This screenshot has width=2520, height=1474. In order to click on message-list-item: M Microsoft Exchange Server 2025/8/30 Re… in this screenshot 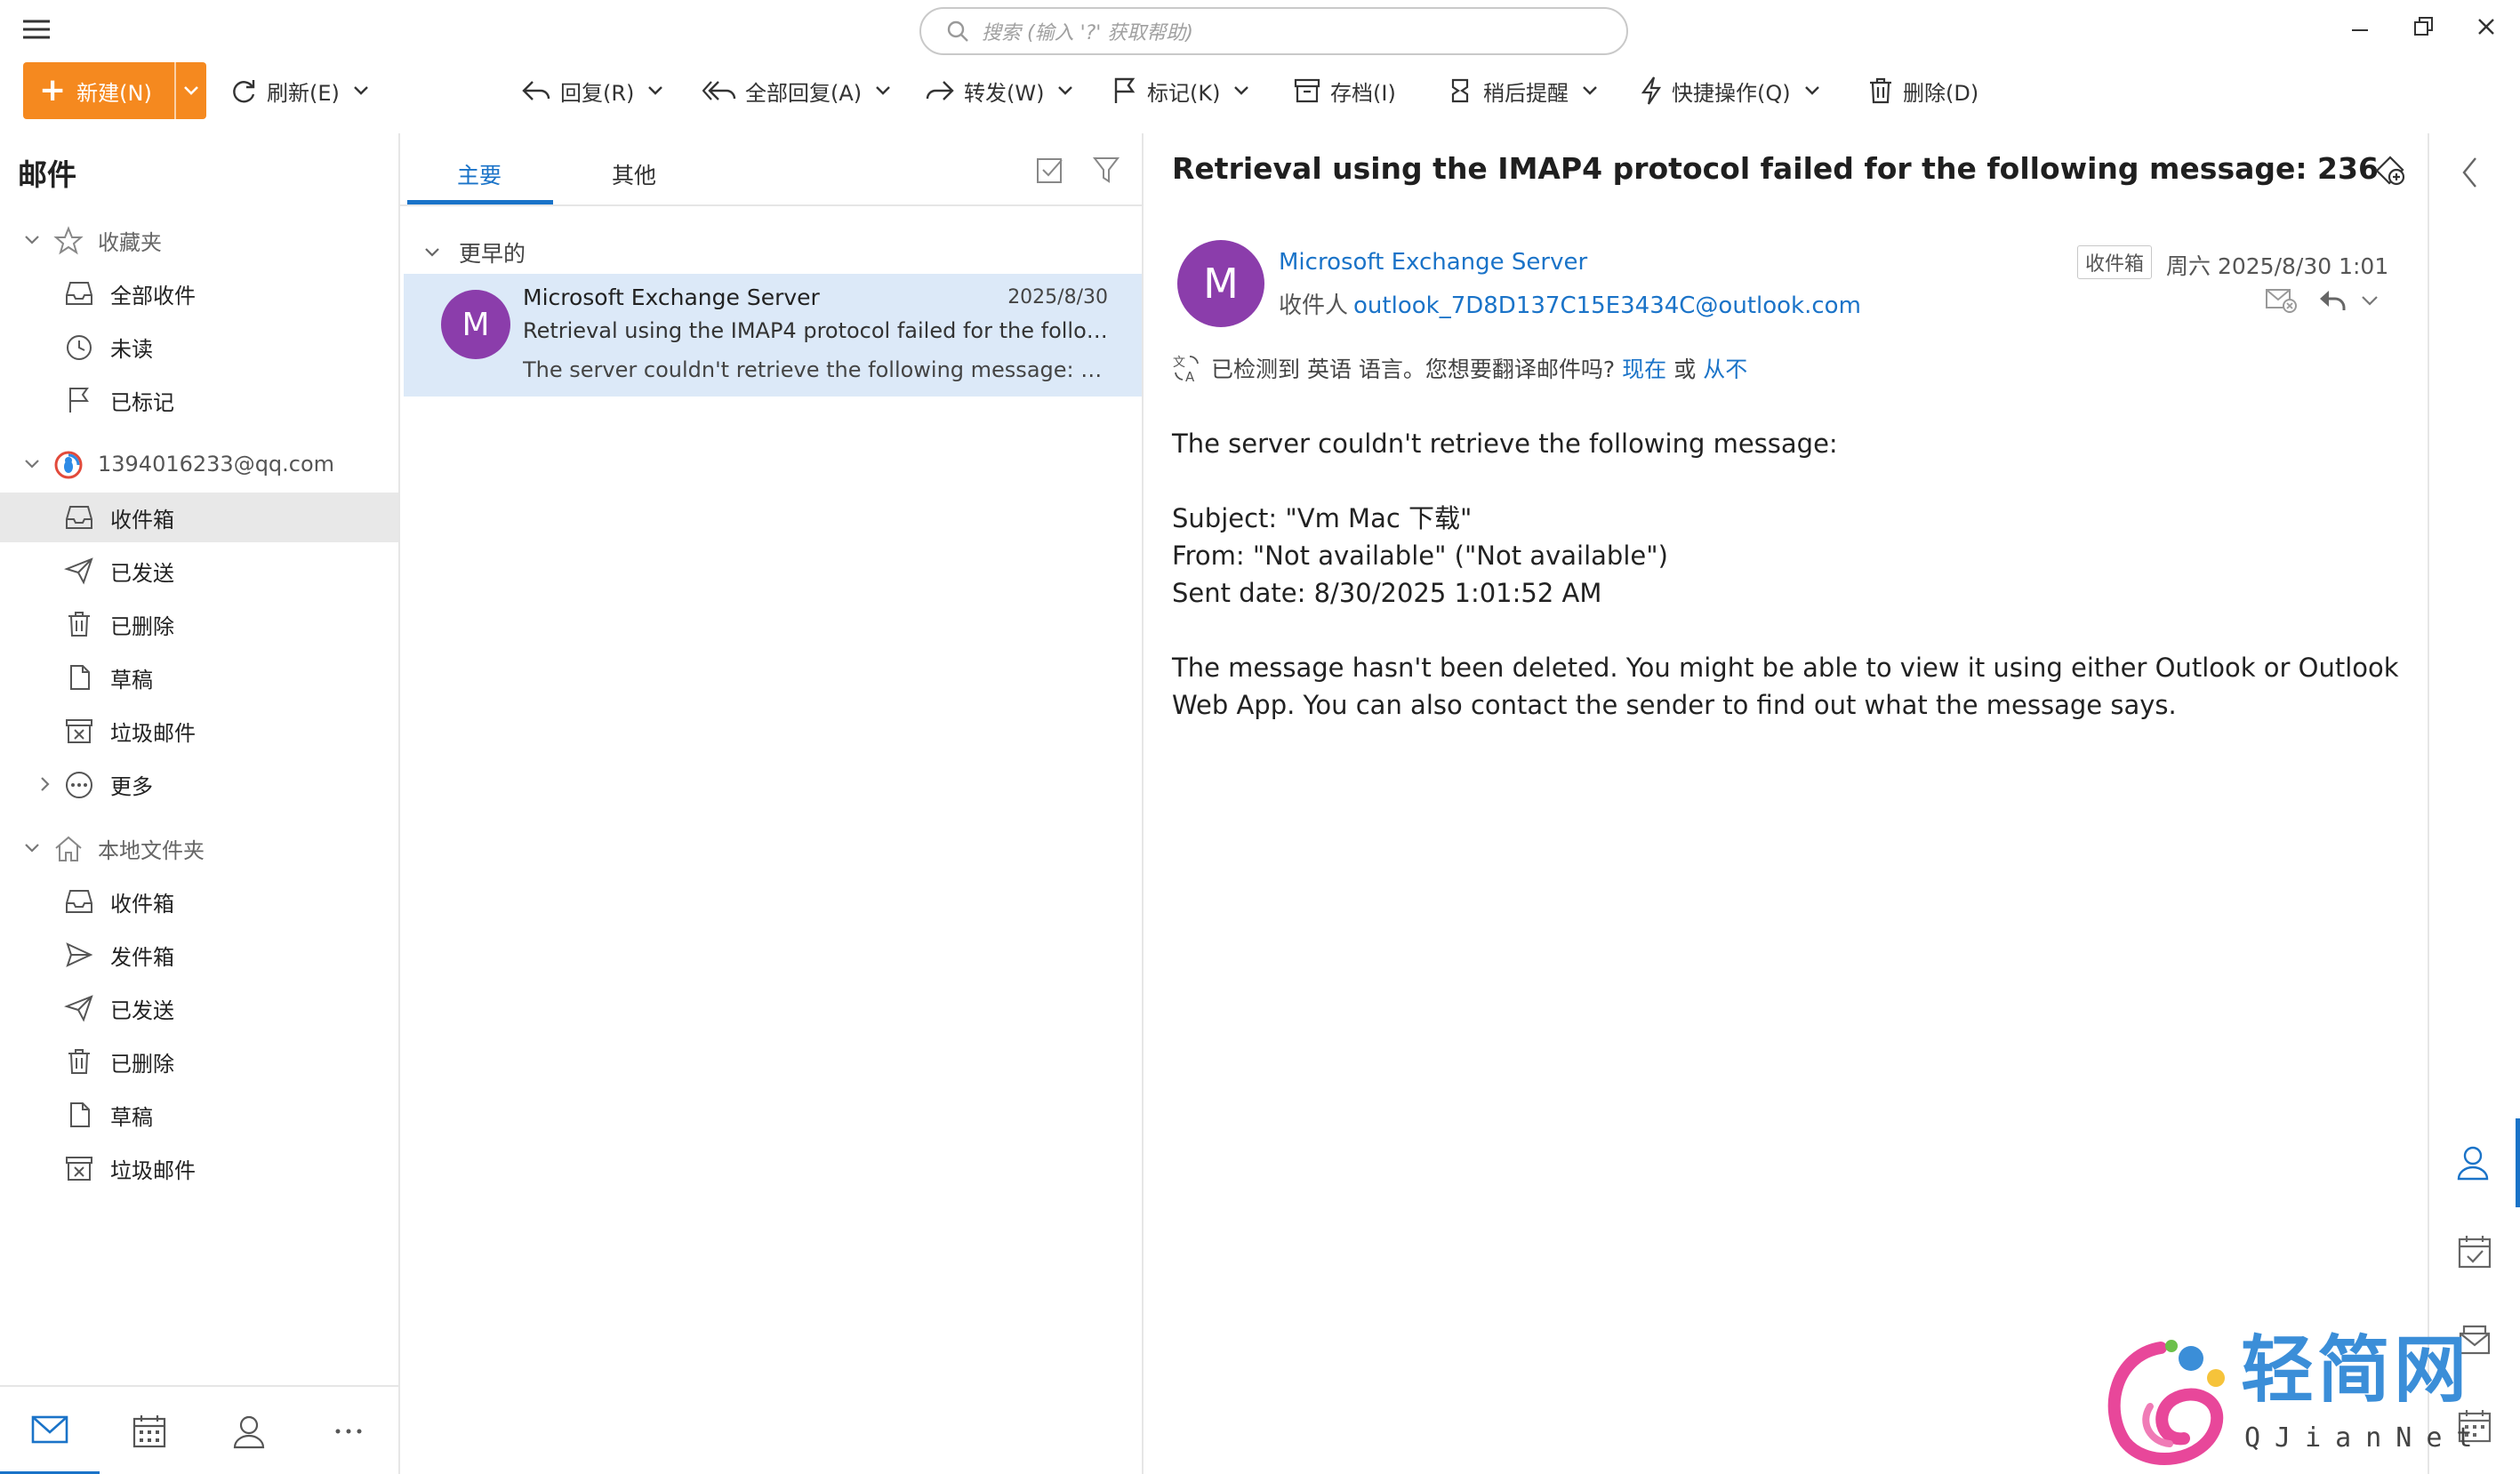, I will do `click(773, 336)`.